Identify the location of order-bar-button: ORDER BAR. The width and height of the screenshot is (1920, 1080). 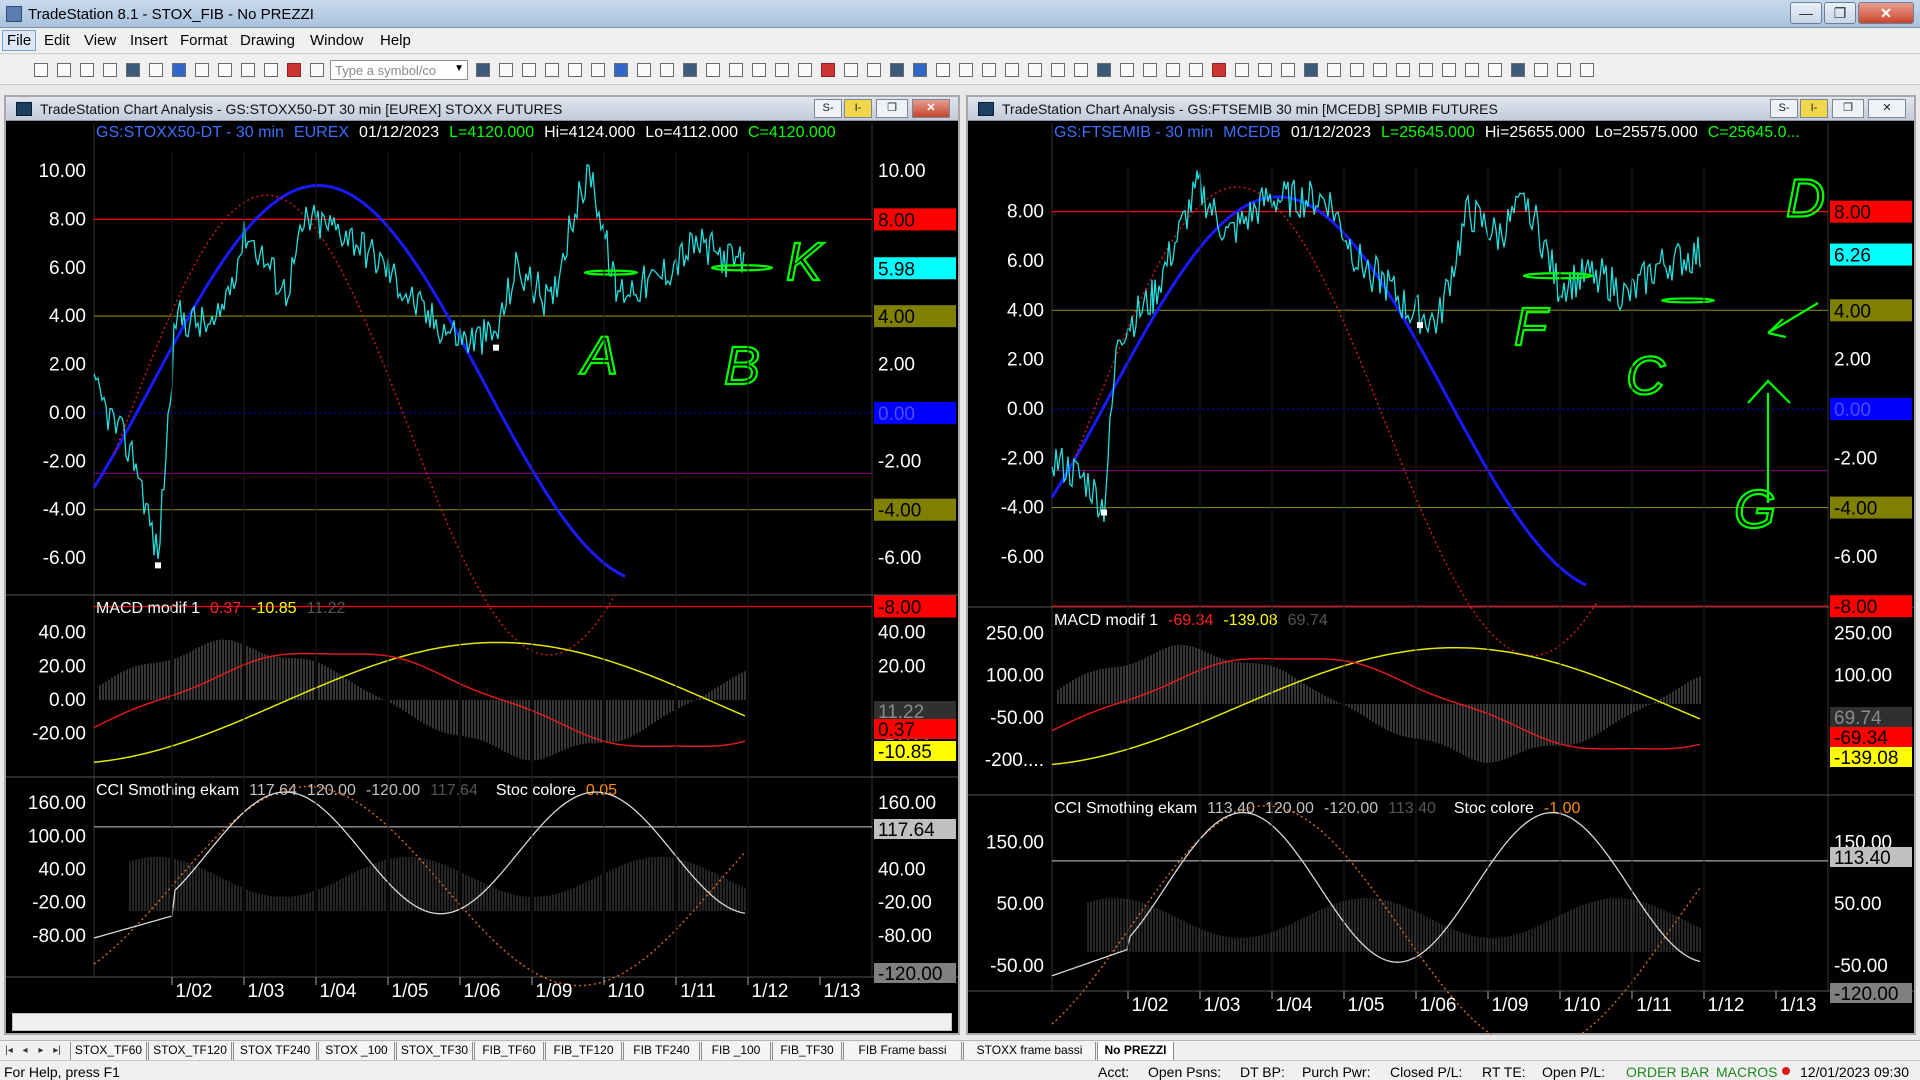
(1667, 1072).